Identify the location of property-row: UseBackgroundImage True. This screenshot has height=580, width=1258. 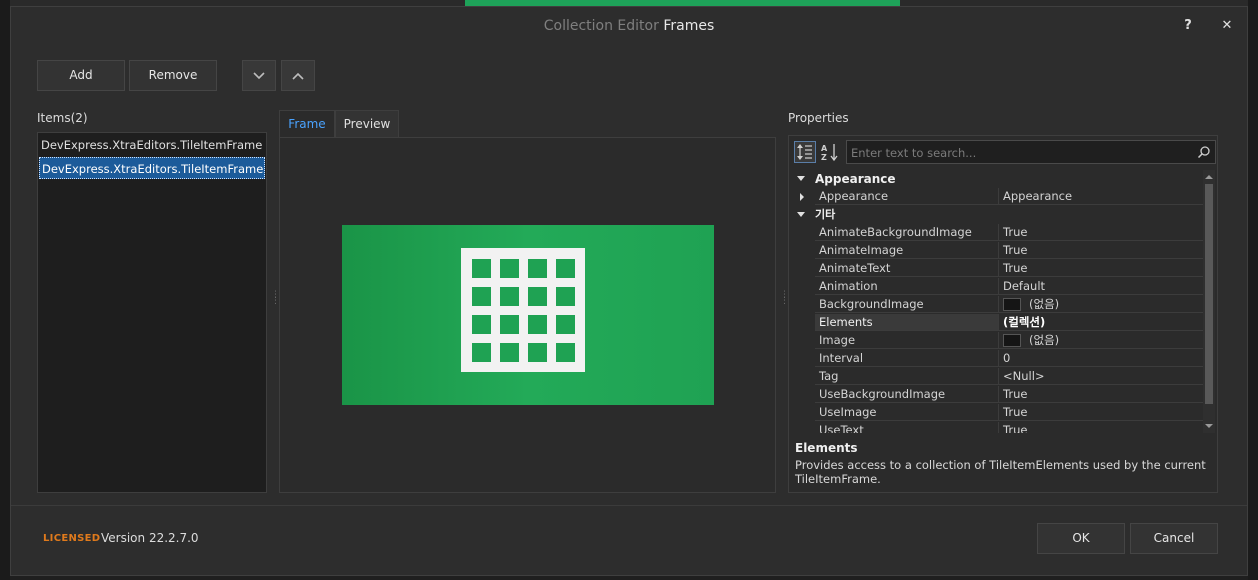
(998, 395).